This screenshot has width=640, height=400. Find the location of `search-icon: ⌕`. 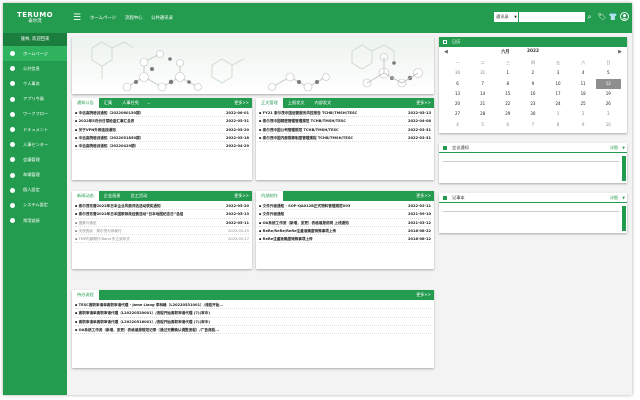

search-icon: ⌕ is located at coordinates (589, 17).